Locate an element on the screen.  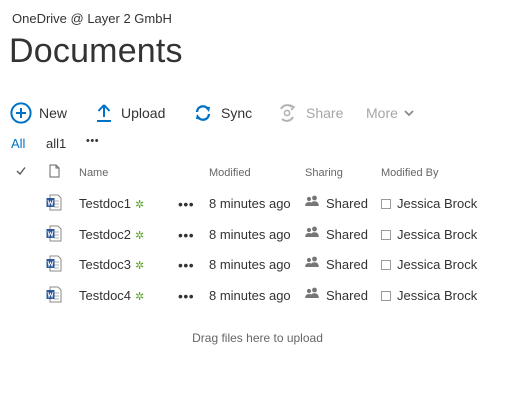
list-header: Name Modified Sharing Modified By is located at coordinates (257, 173).